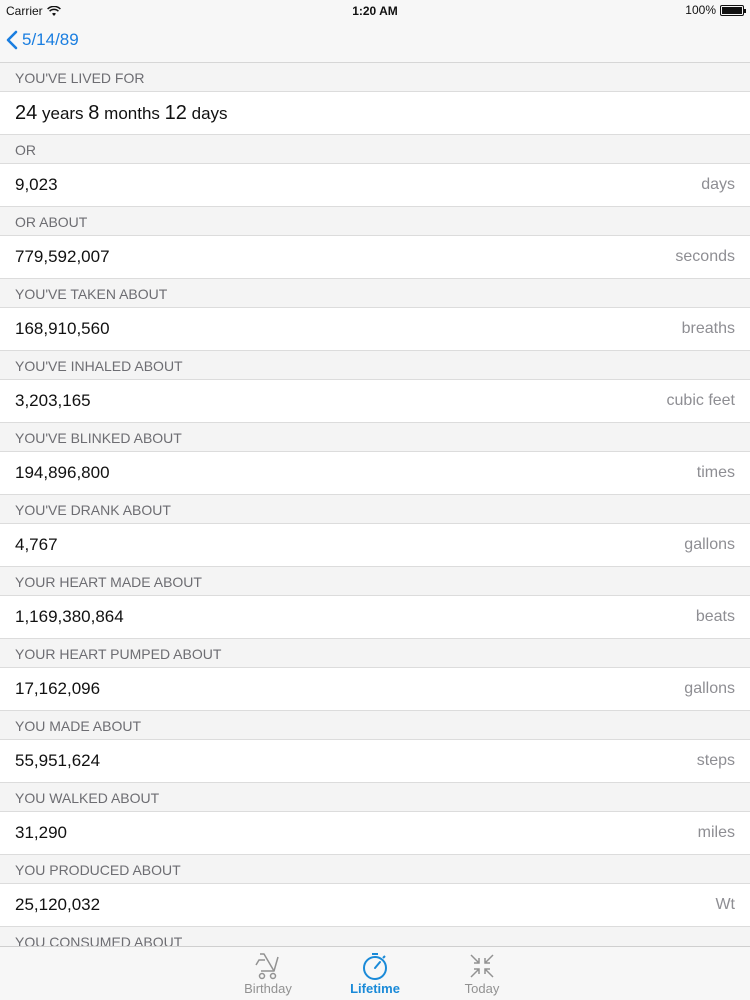  Describe the element at coordinates (700, 400) in the screenshot. I see `stat-unit: cubic feet` at that location.